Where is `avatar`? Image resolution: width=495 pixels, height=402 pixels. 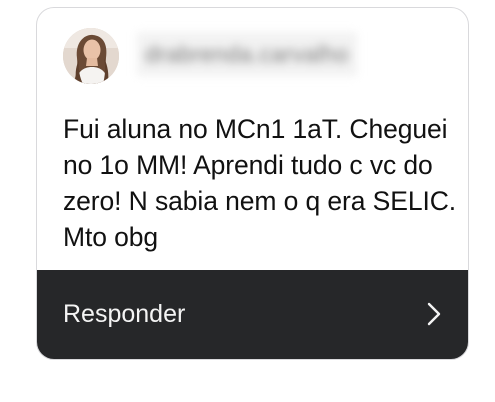
avatar is located at coordinates (91, 56).